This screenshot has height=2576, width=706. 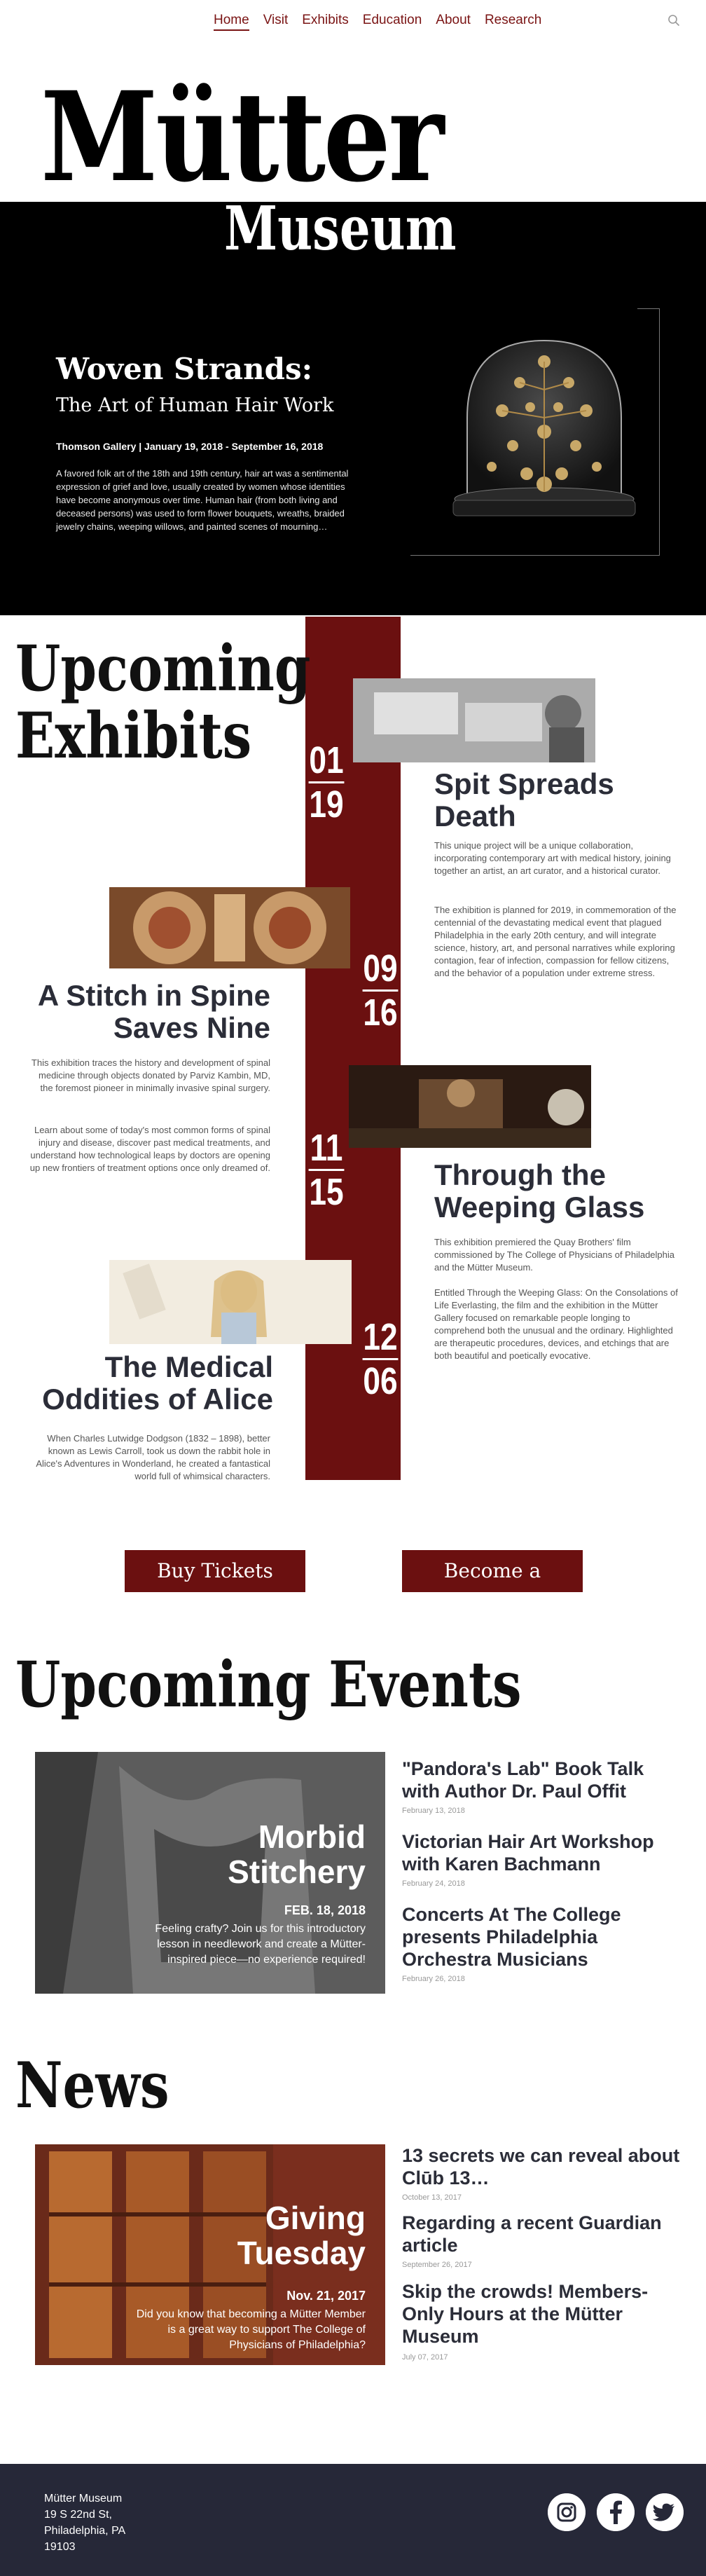 I want to click on nav-item-education: Education, so click(x=392, y=22).